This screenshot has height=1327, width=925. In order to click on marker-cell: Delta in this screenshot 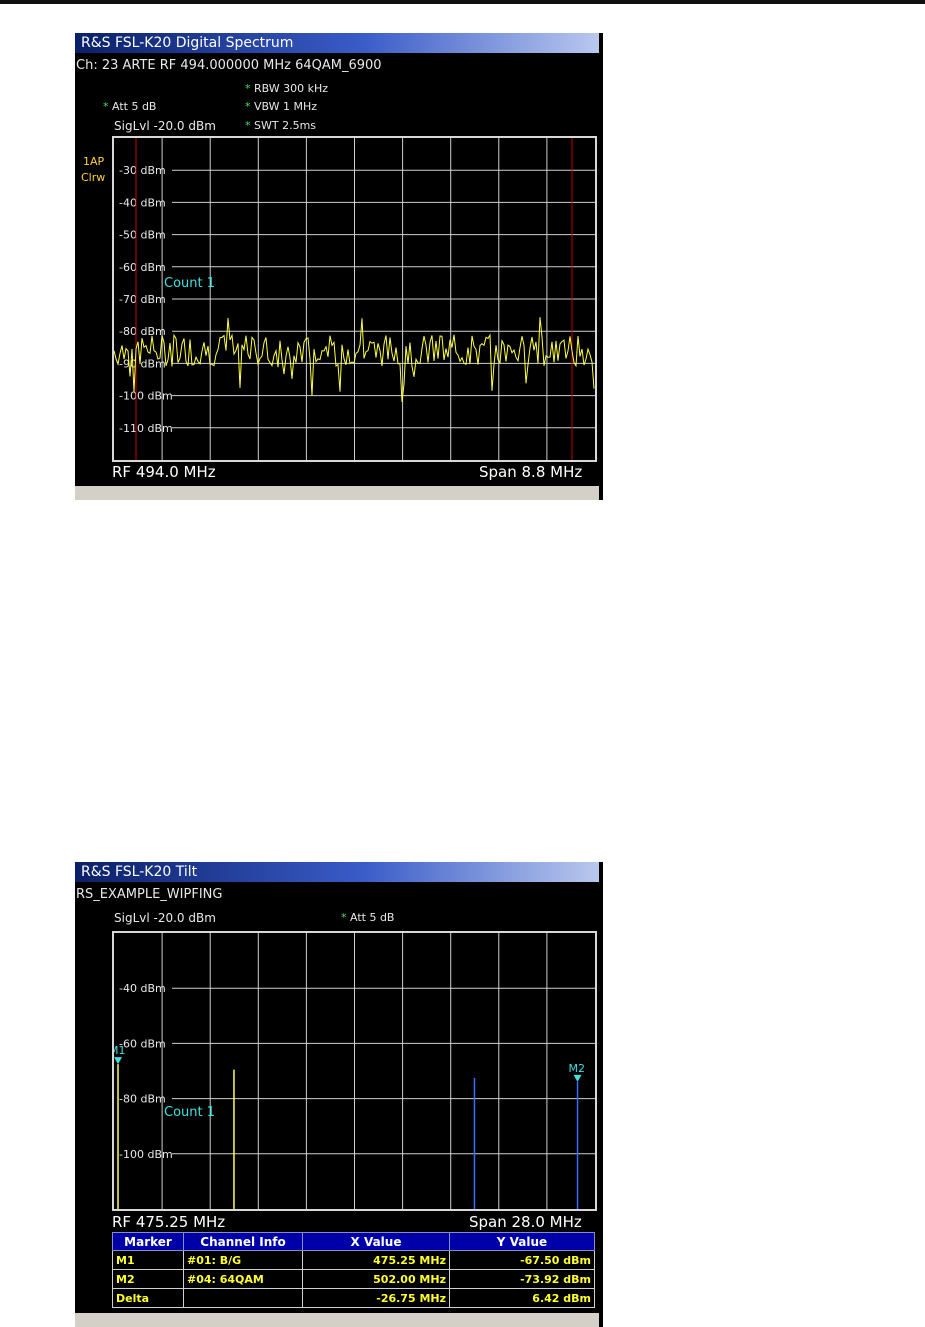, I will do `click(148, 1298)`.